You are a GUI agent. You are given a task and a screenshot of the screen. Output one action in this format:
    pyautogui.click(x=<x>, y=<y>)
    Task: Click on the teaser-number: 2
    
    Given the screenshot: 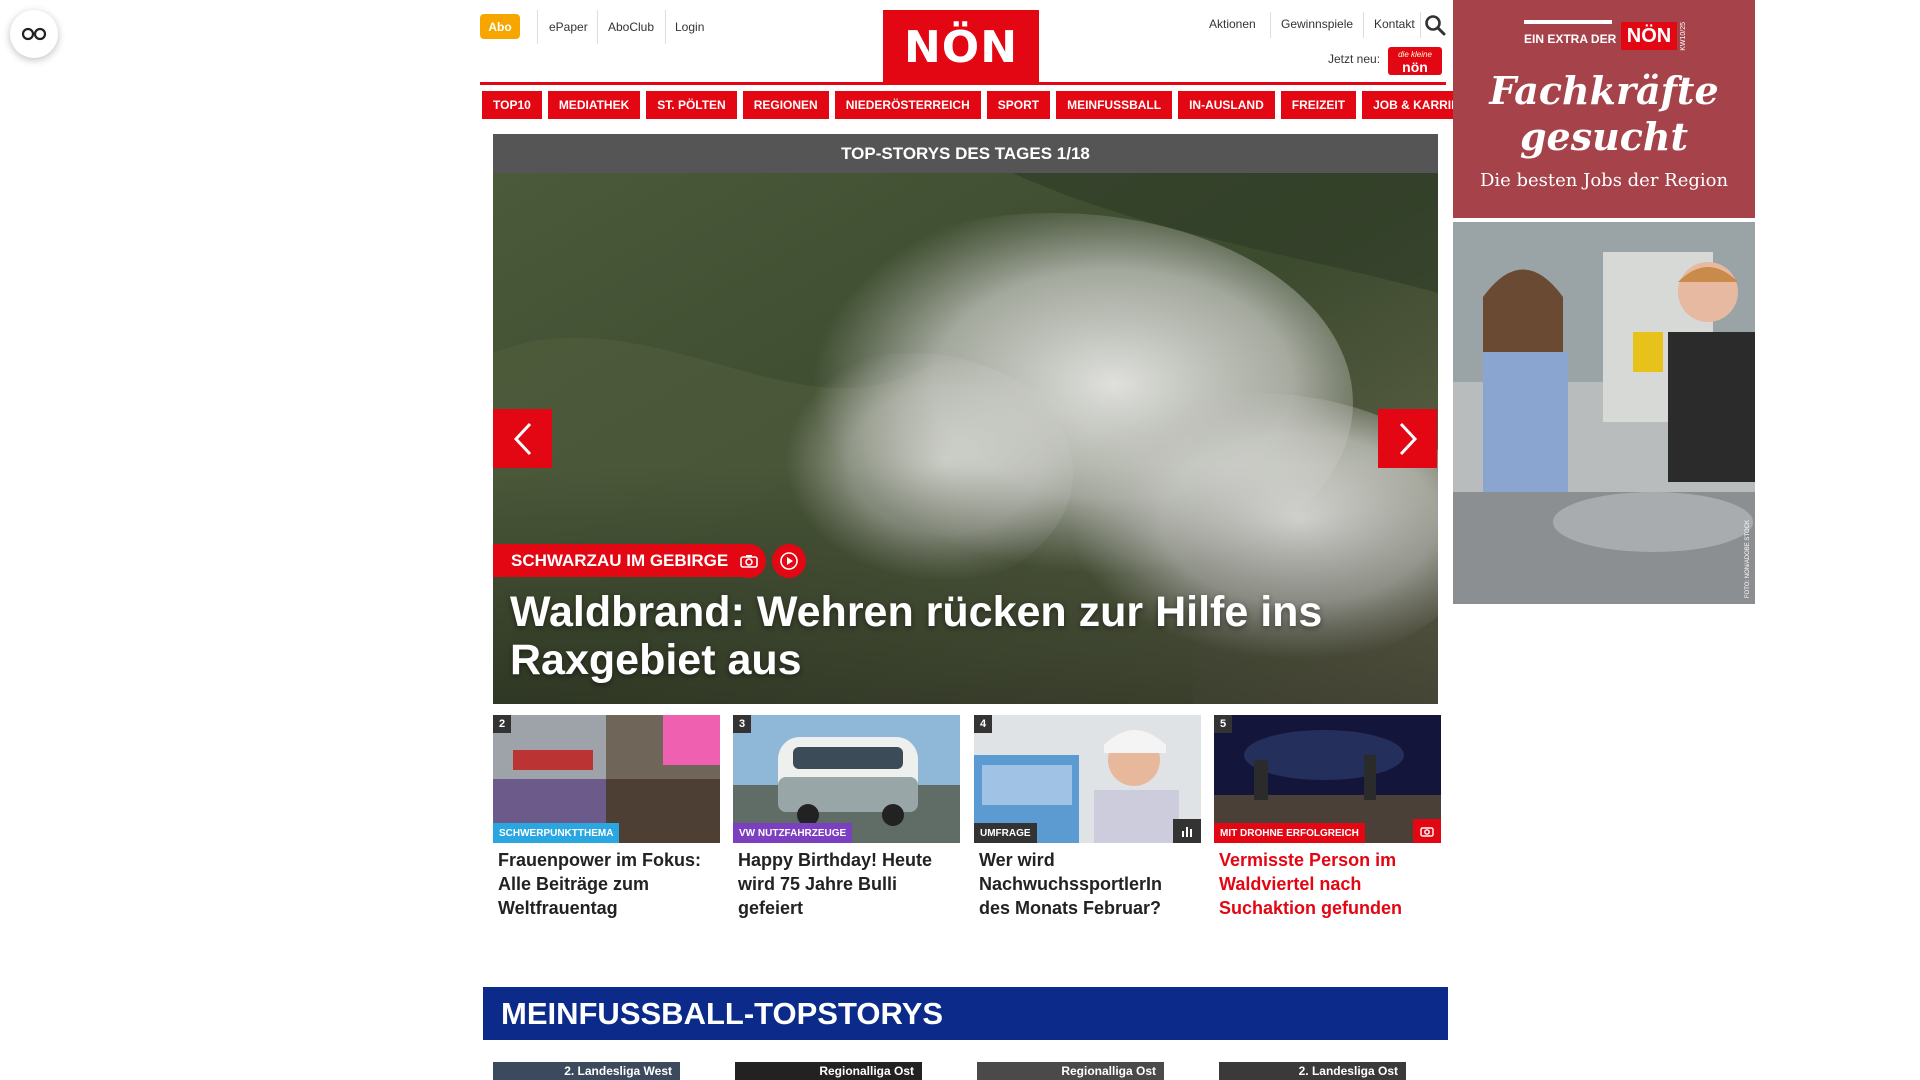 What is the action you would take?
    pyautogui.click(x=502, y=724)
    